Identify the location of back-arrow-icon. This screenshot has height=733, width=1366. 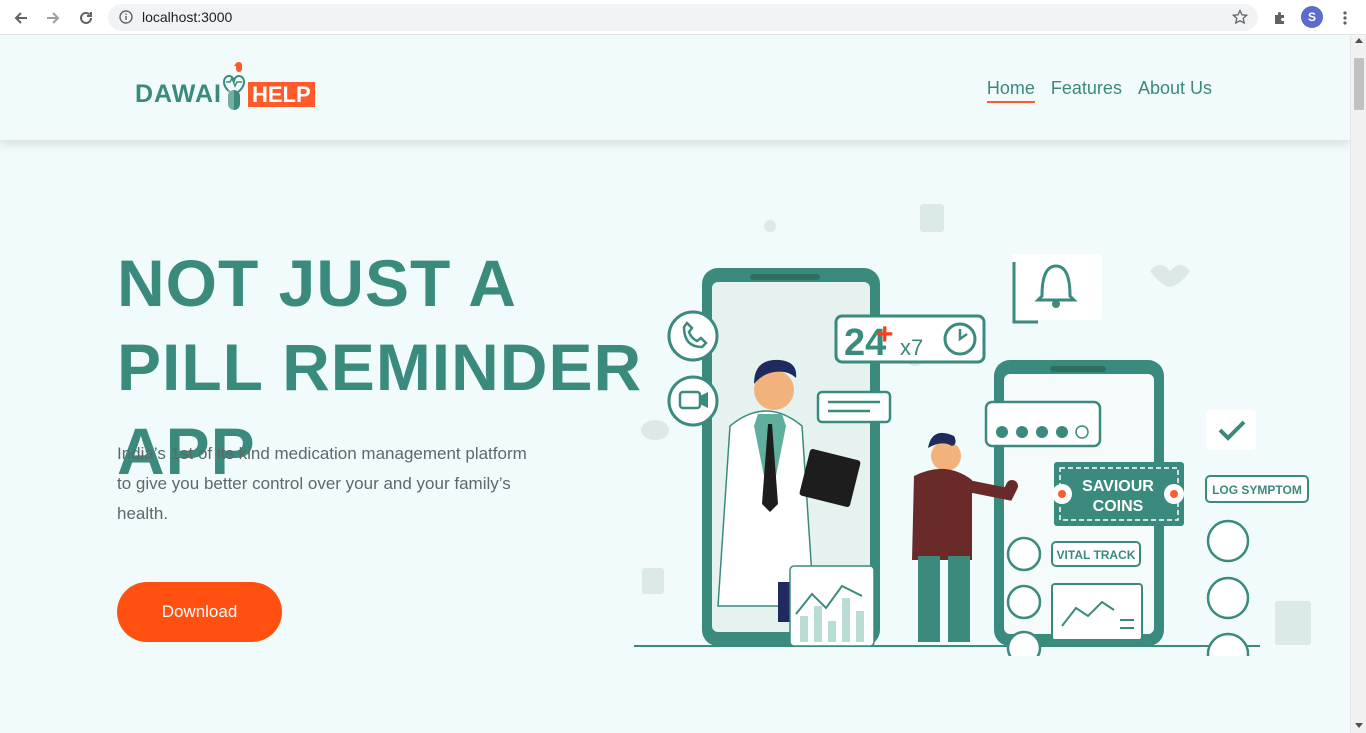
(21, 18).